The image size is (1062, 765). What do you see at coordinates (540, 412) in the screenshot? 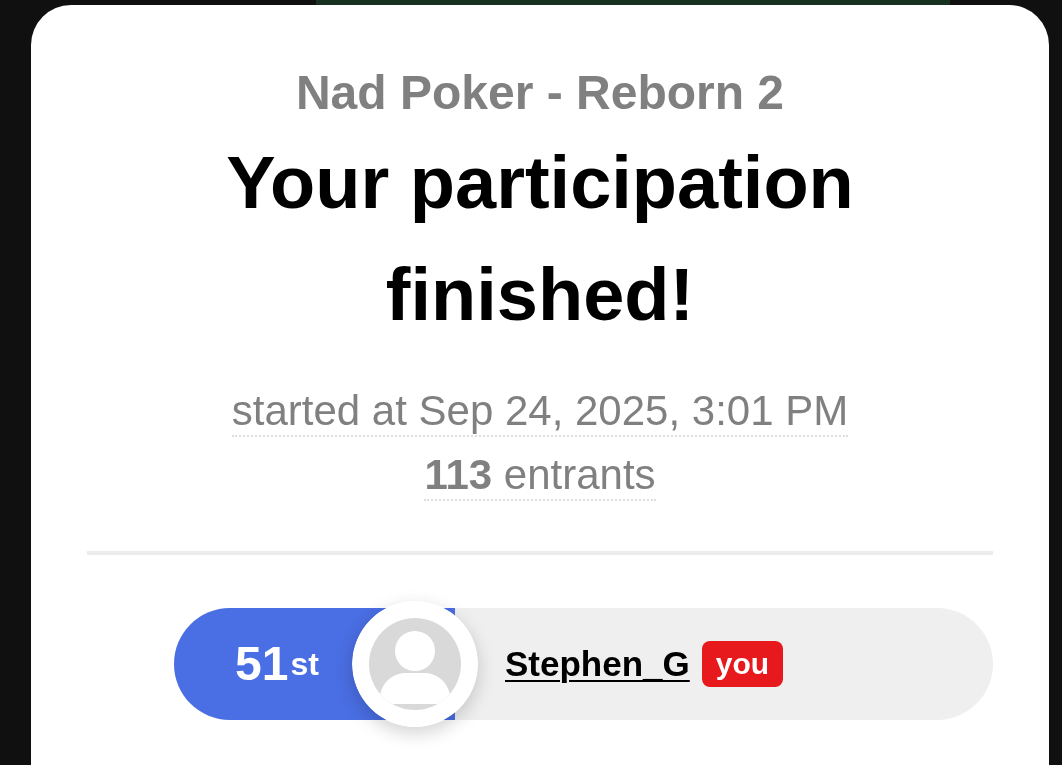
I see `start-time: started at Sep 24, 2025, 3:01 PM` at bounding box center [540, 412].